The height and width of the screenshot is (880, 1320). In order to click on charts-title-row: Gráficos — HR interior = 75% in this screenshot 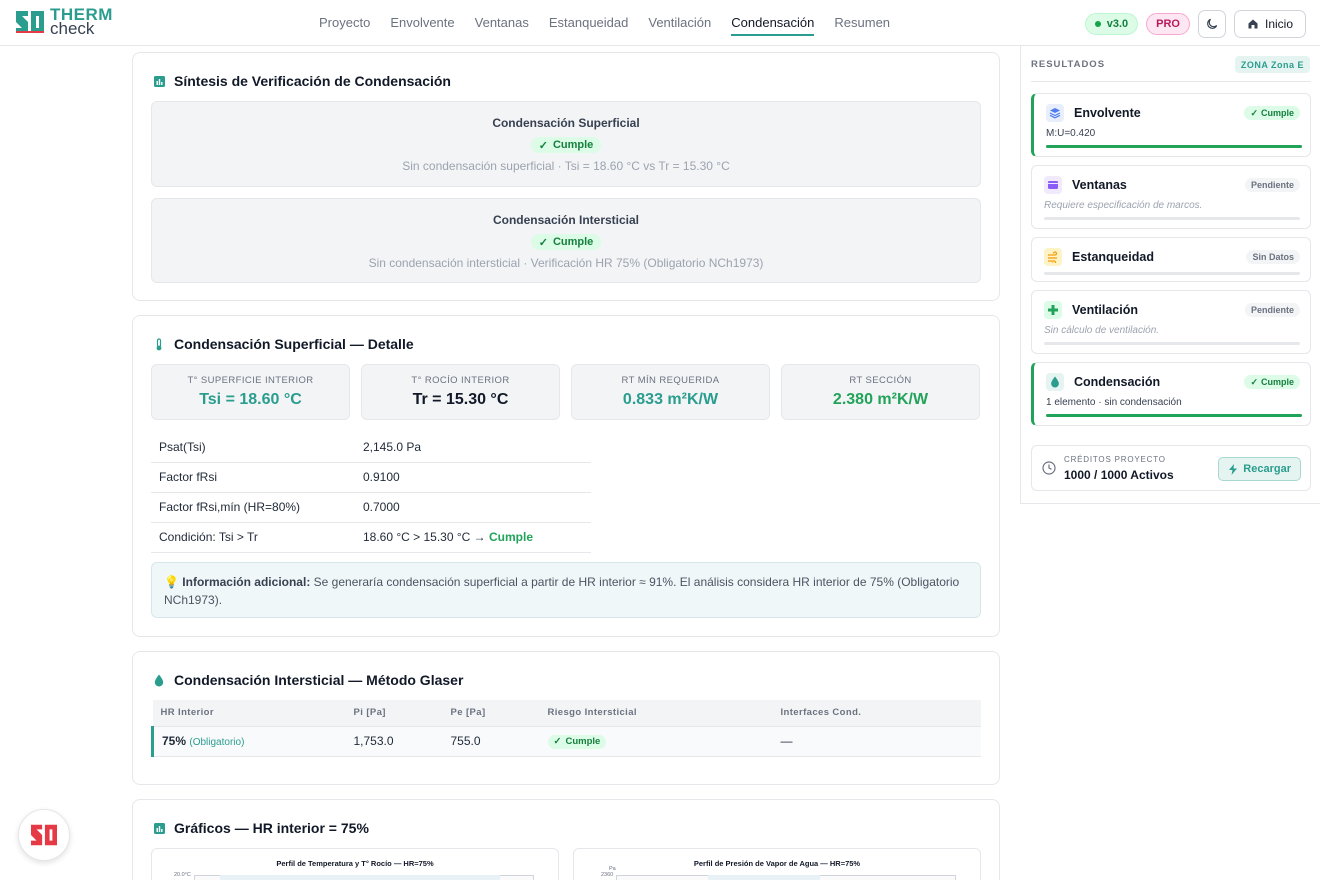, I will do `click(261, 828)`.